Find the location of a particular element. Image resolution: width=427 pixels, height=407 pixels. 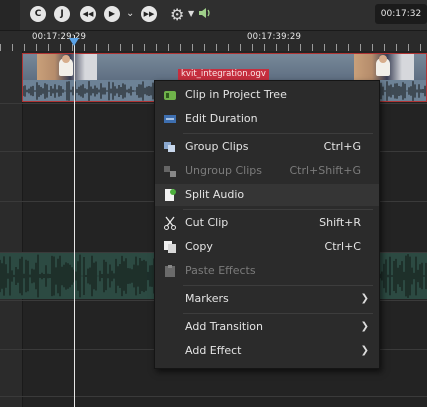

menu-item-copy: Copy Ctrl+C is located at coordinates (267, 247).